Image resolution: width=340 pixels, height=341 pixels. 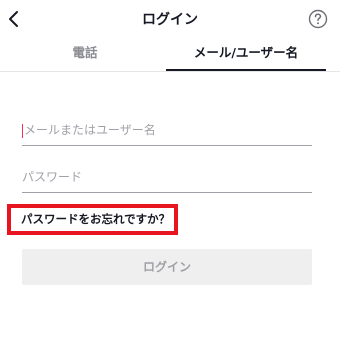 What do you see at coordinates (246, 70) in the screenshot?
I see `active-tab-indicator` at bounding box center [246, 70].